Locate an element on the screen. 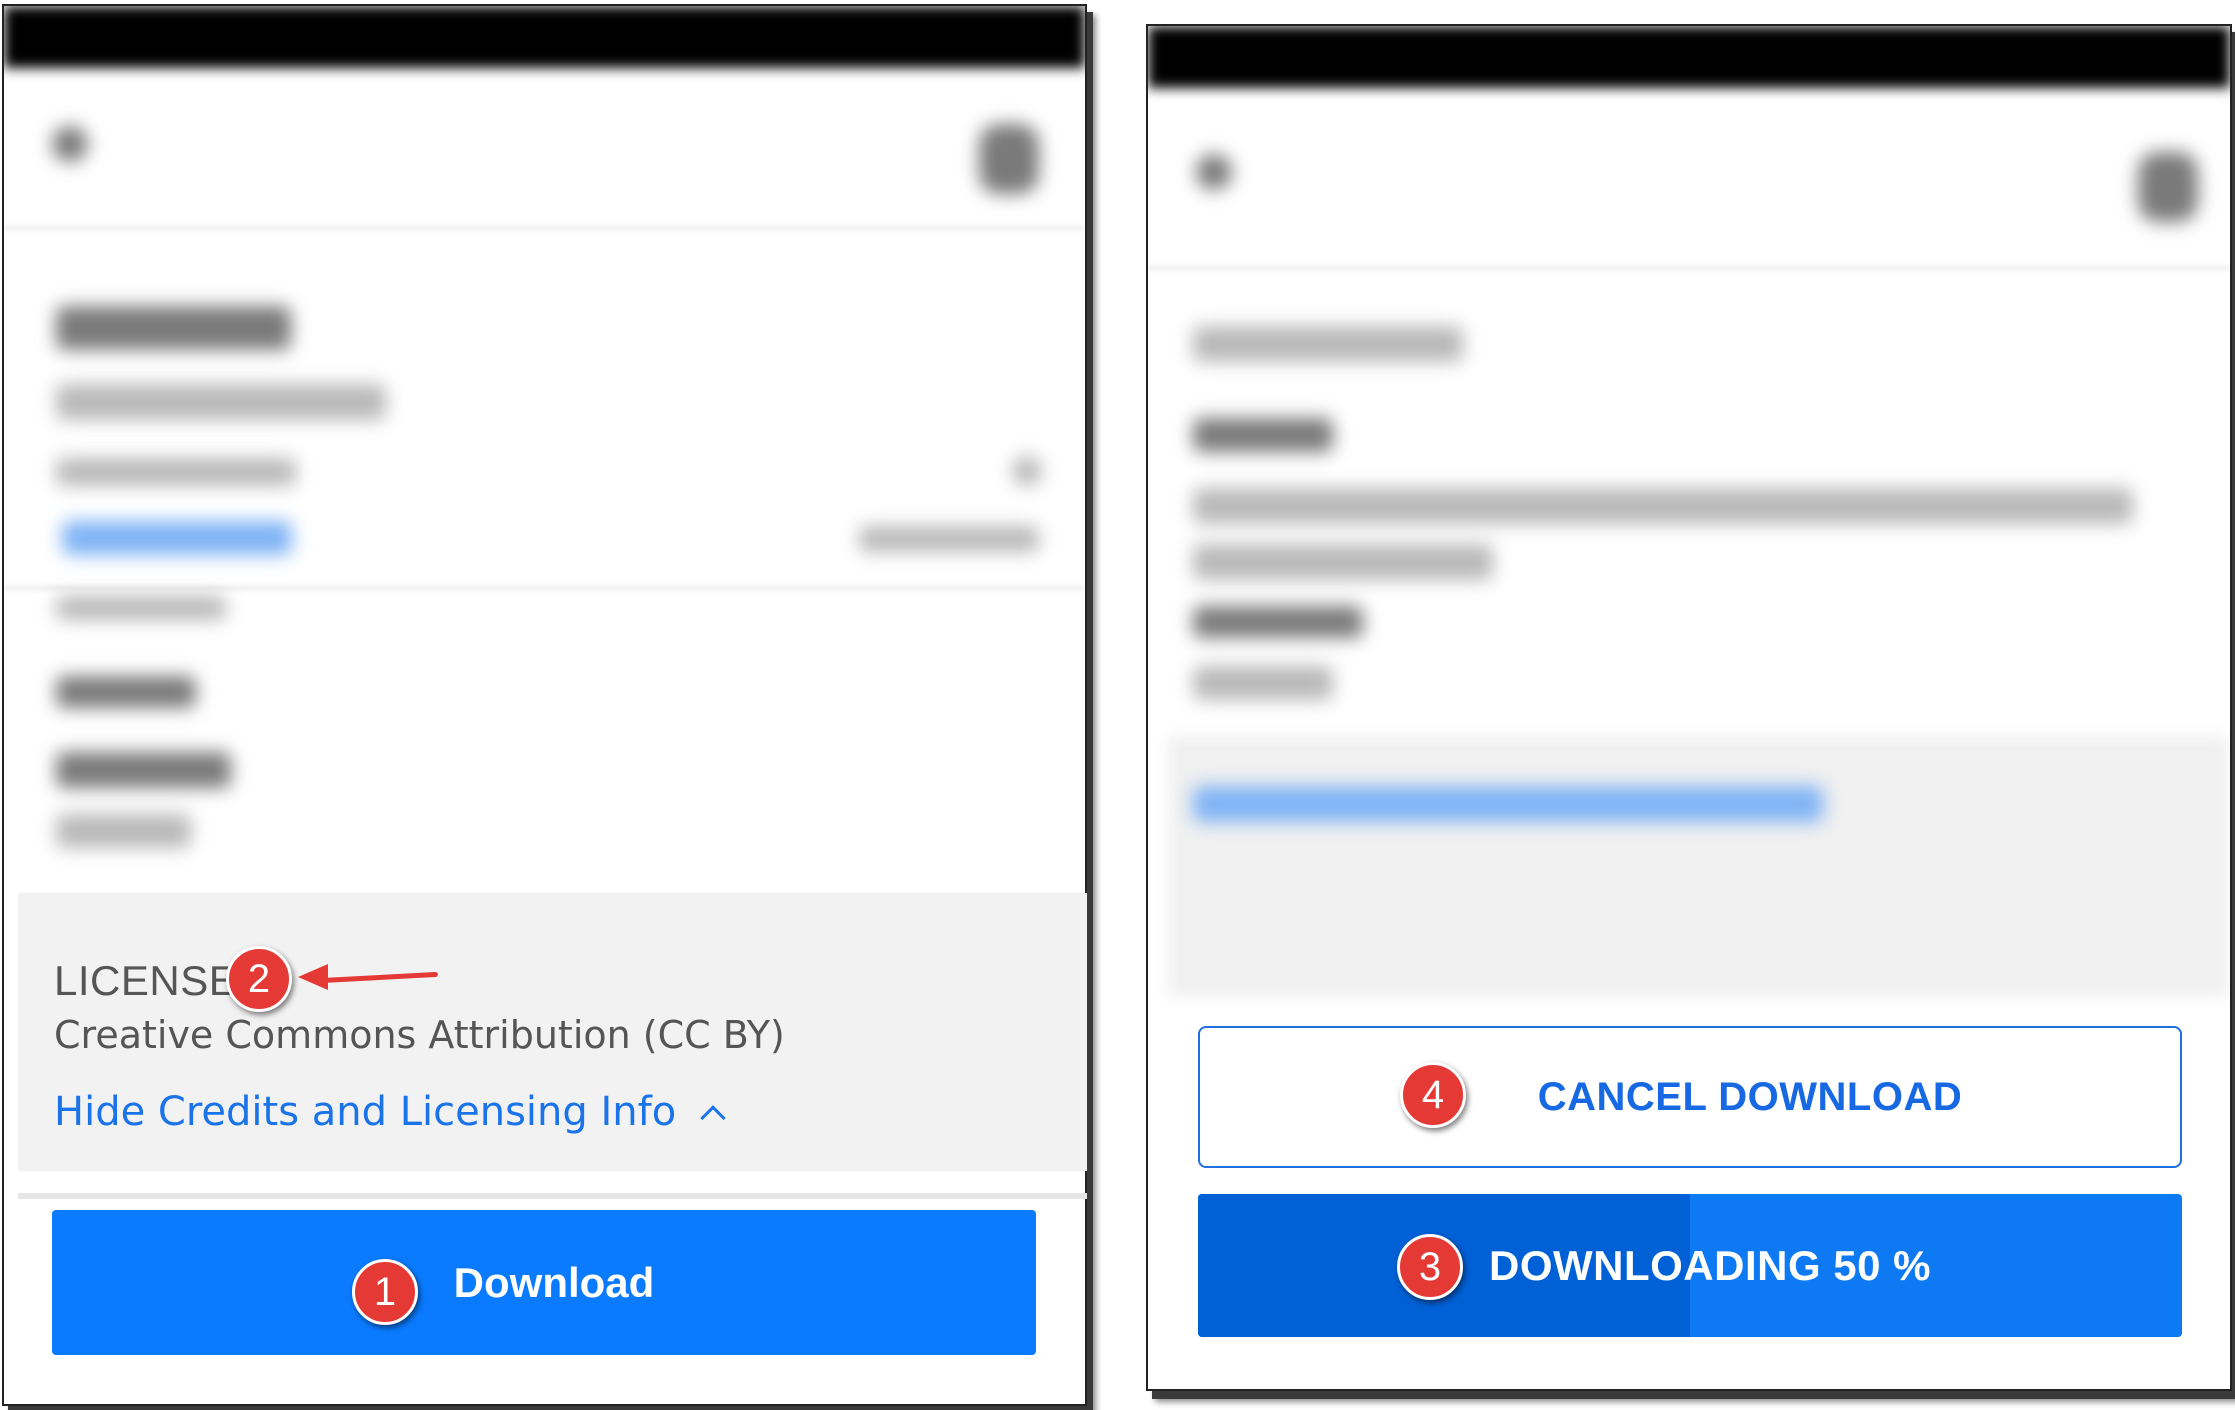 The height and width of the screenshot is (1410, 2235). resource-title is located at coordinates (173, 328).